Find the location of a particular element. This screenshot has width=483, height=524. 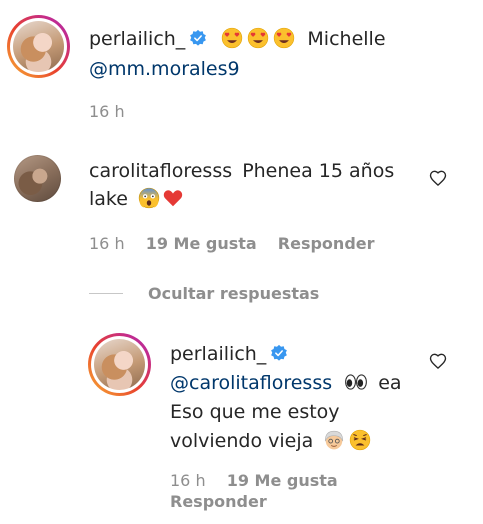

reply-username: perlailich_ is located at coordinates (218, 354).